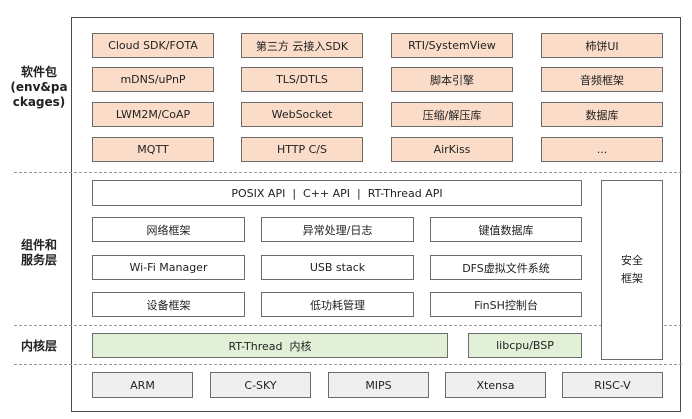  I want to click on arch-label: Xtensa, so click(495, 385).